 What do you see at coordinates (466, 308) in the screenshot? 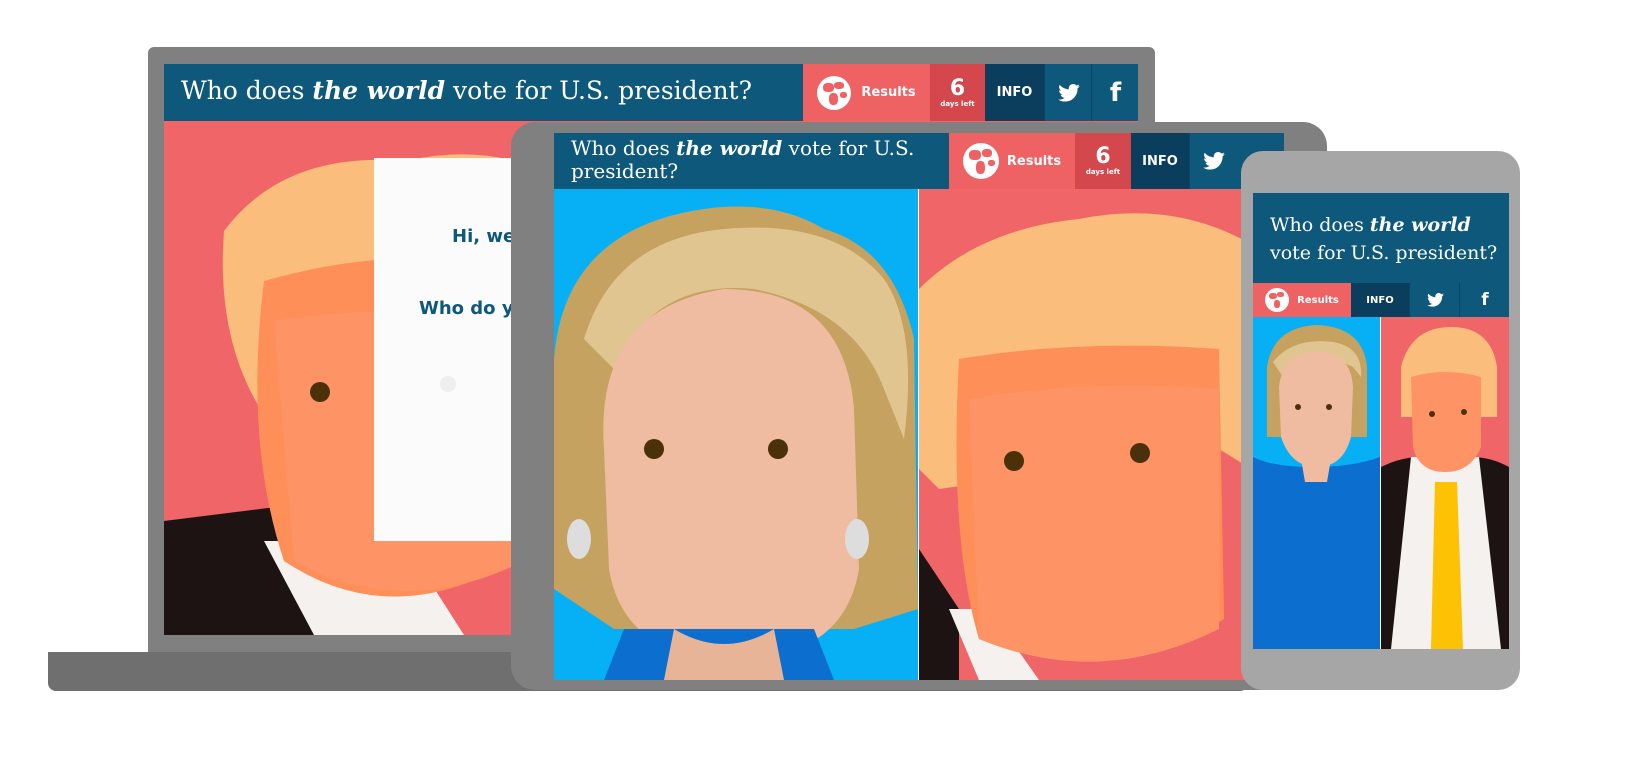
I see `modal-question: Who do y` at bounding box center [466, 308].